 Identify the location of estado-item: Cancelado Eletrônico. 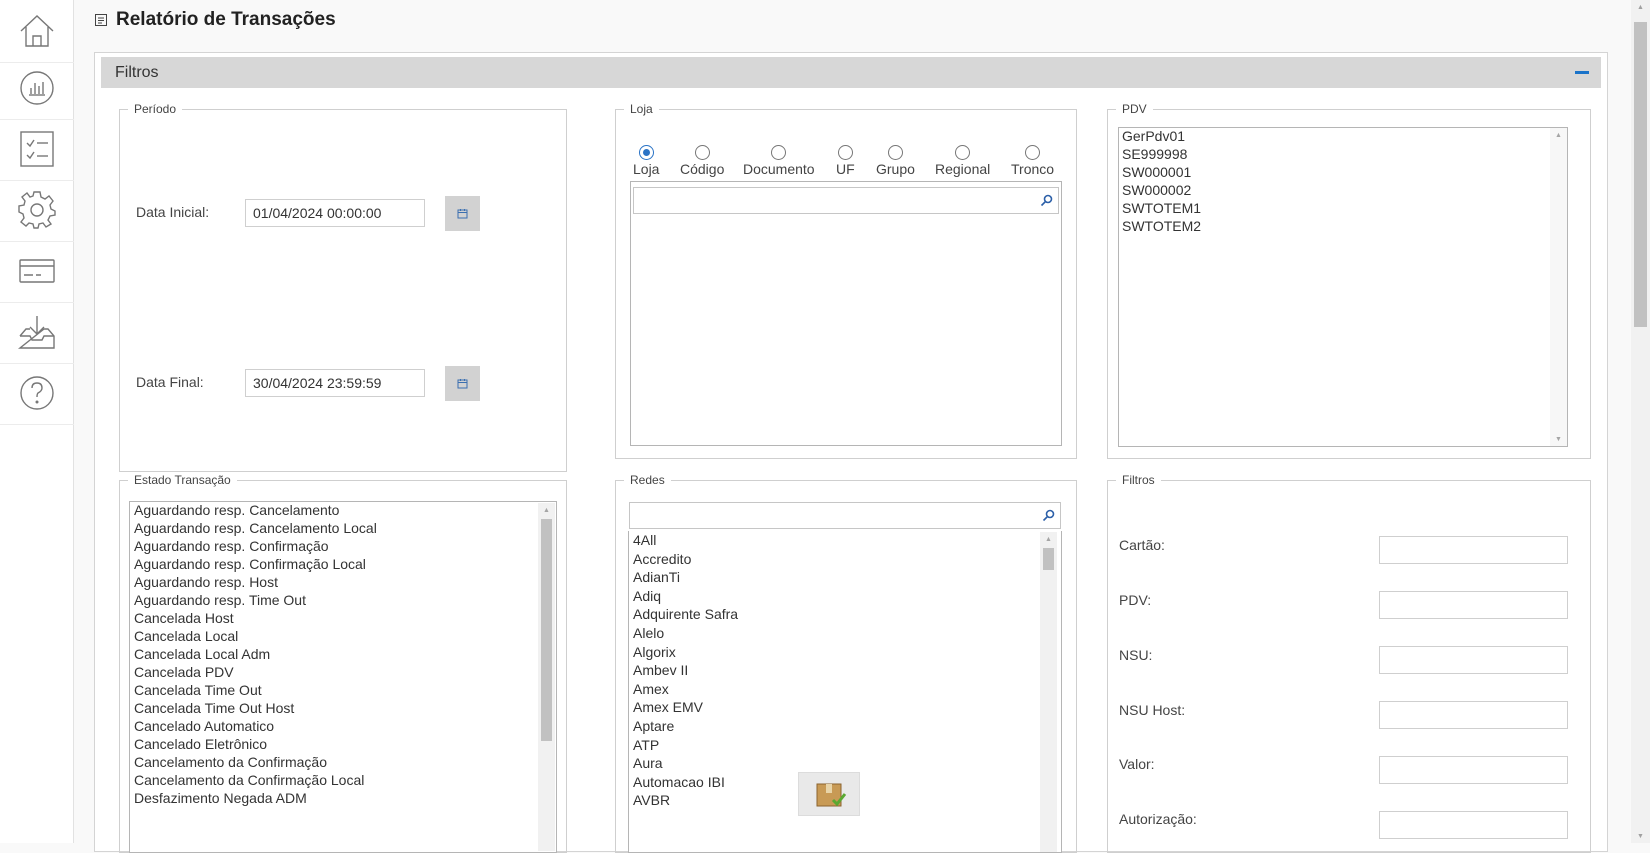
(255, 744).